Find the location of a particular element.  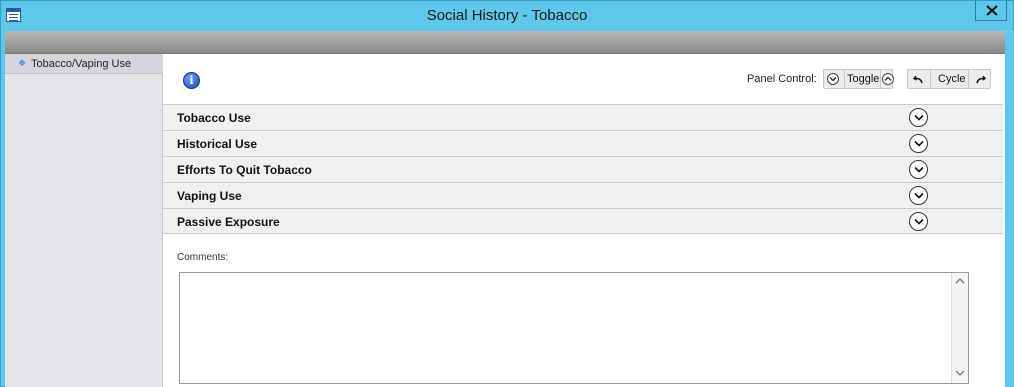

cycle-button: Cycle is located at coordinates (949, 79).